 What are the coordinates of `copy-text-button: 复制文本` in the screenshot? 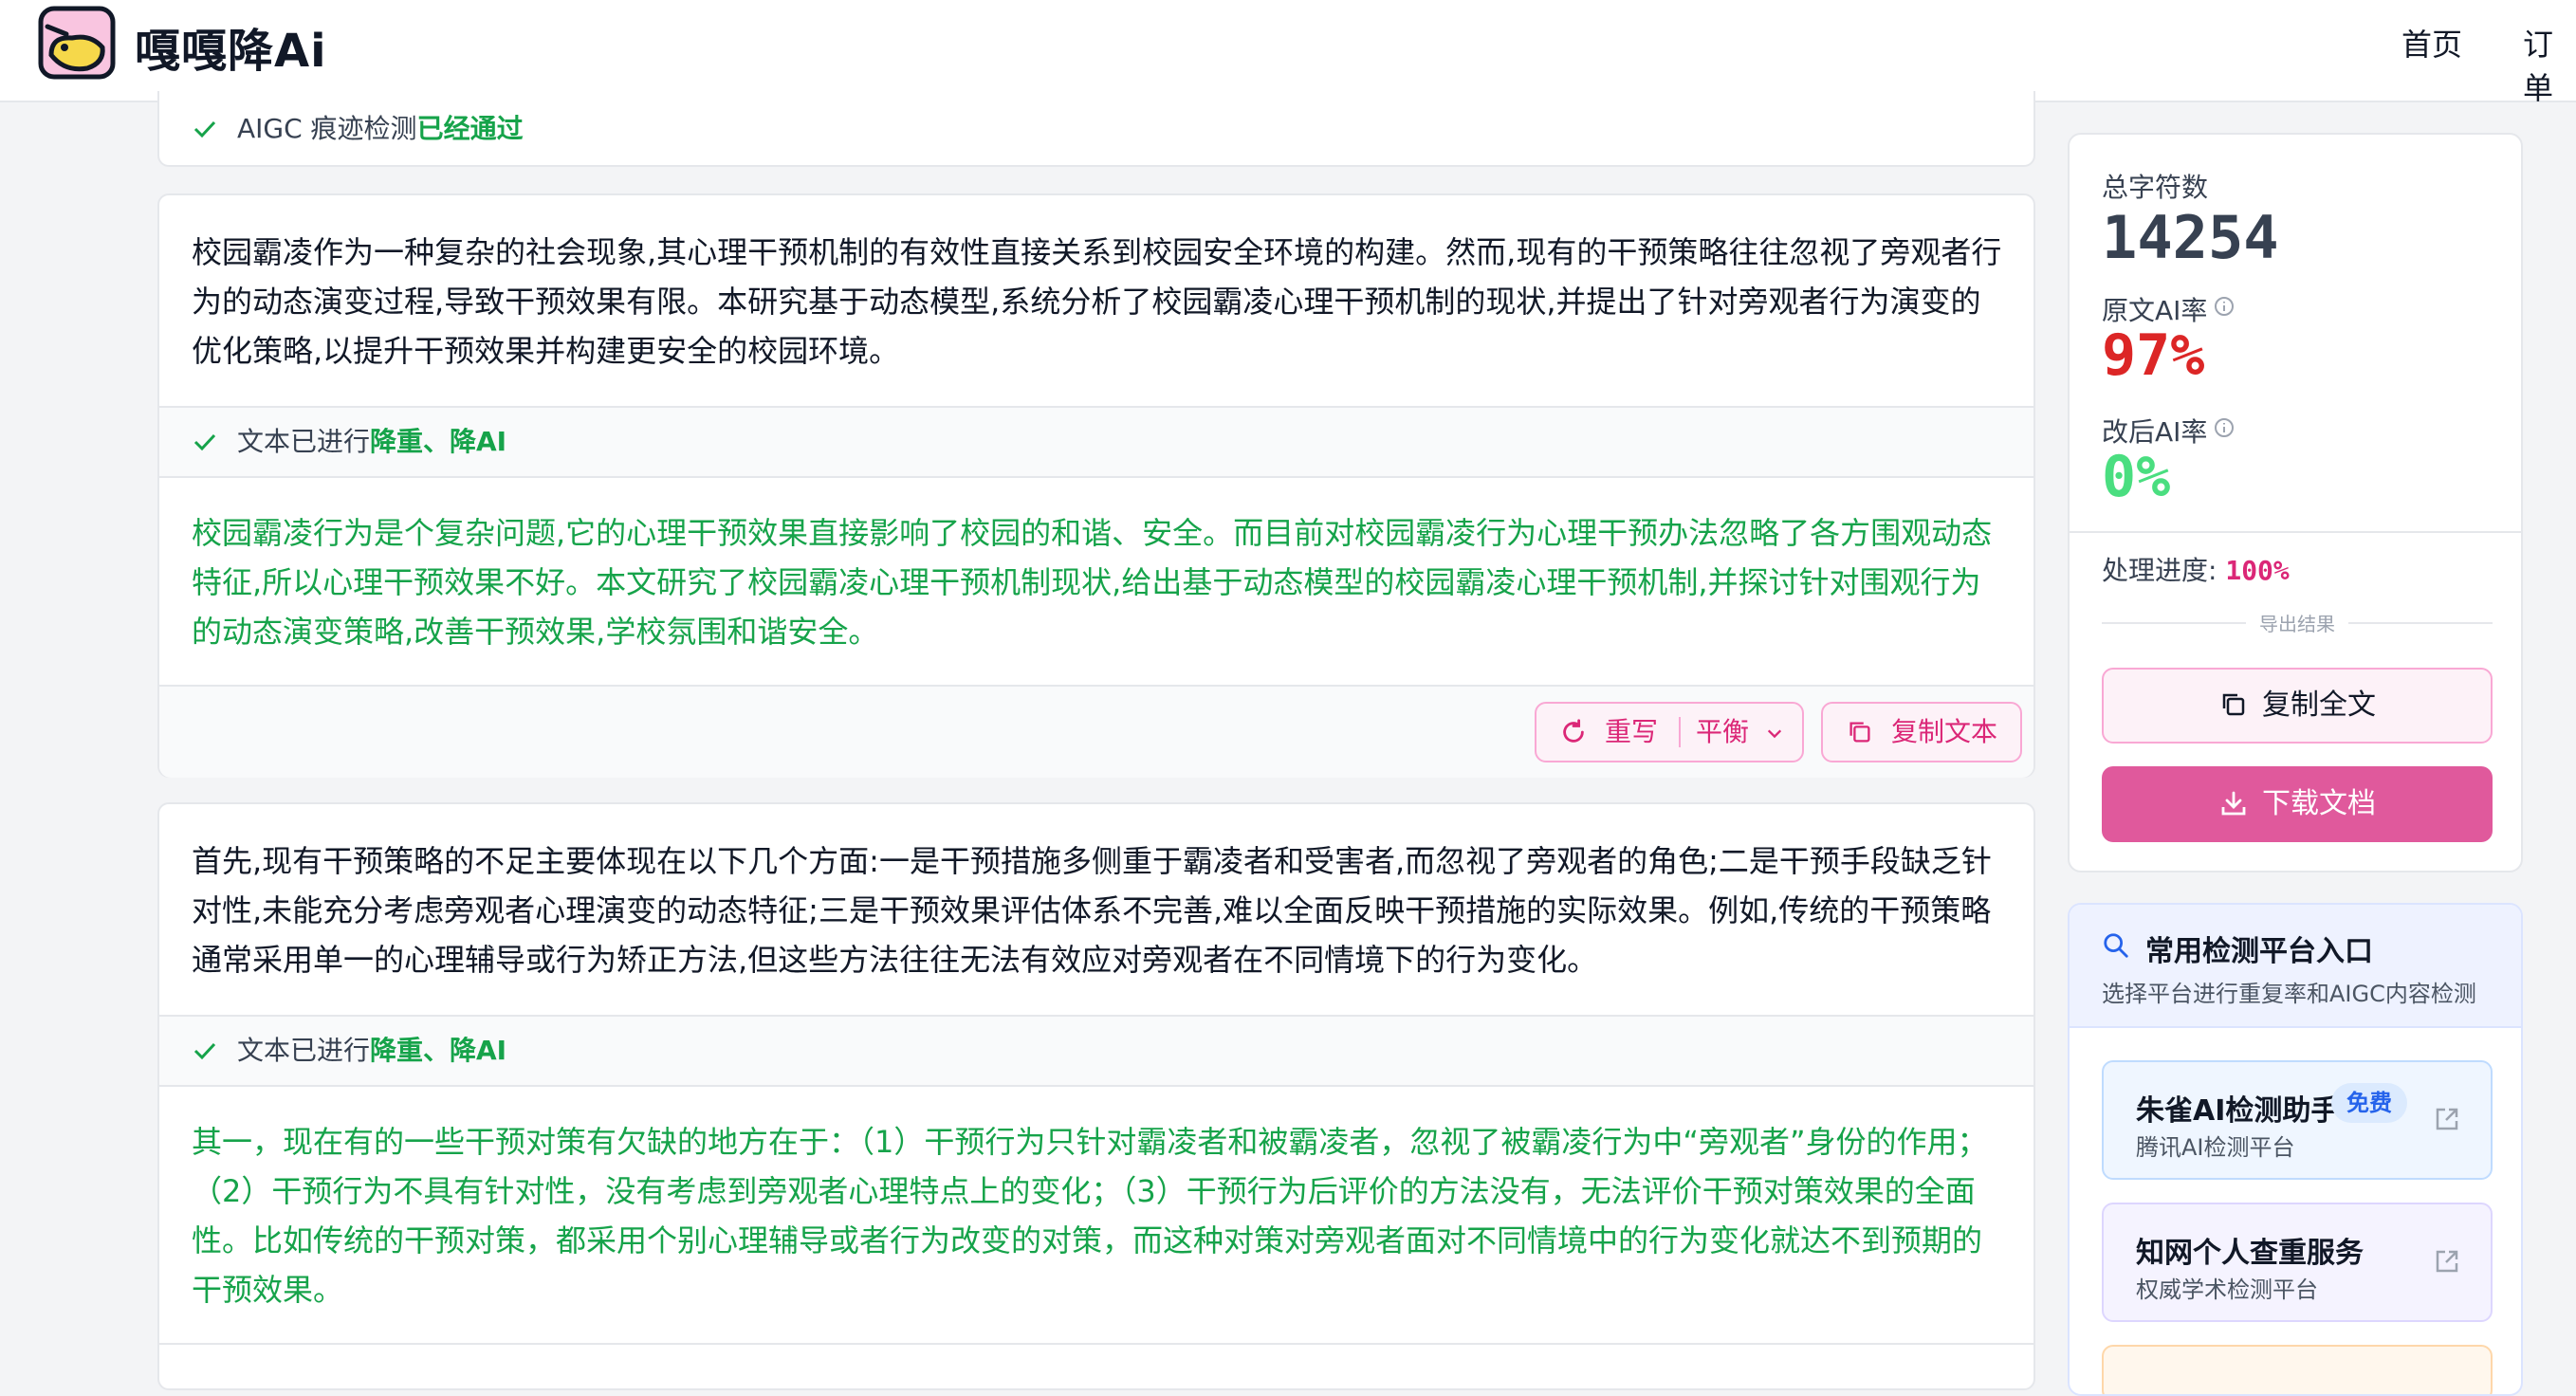 It's located at (1921, 732).